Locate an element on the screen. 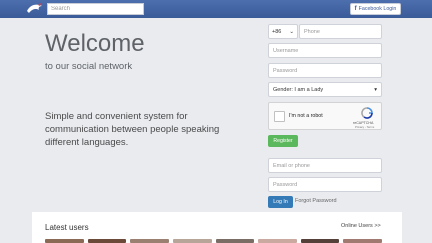 The width and height of the screenshot is (432, 243). dolphin-logo-icon is located at coordinates (35, 8).